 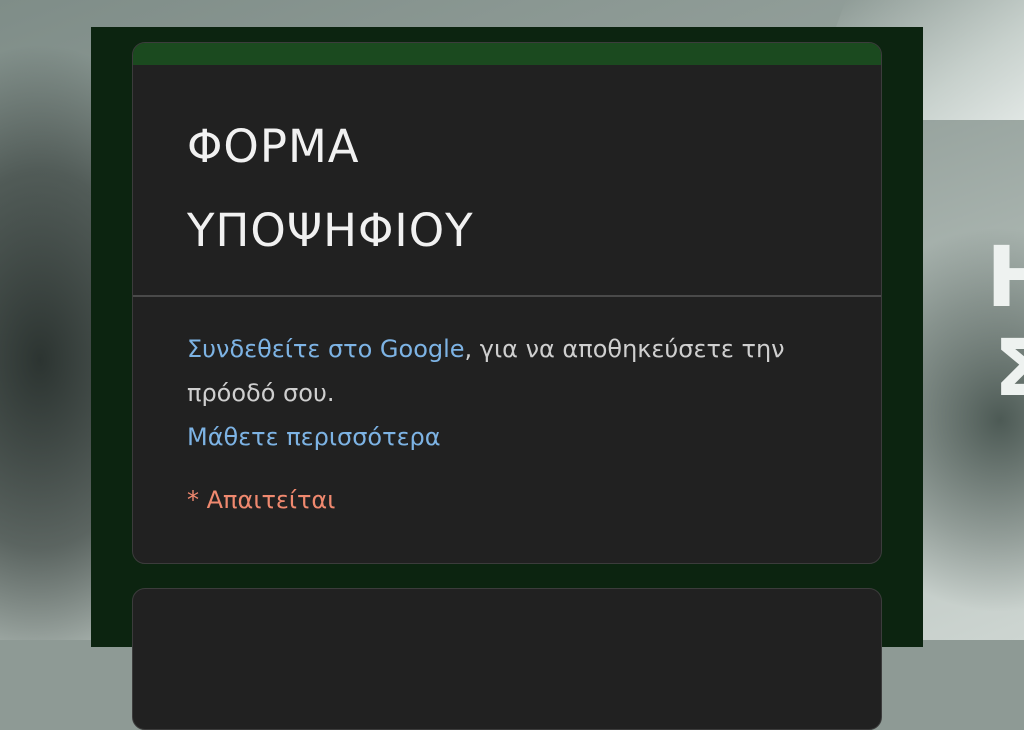 What do you see at coordinates (326, 349) in the screenshot?
I see `signin-link: Συνδεθείτε στο Google` at bounding box center [326, 349].